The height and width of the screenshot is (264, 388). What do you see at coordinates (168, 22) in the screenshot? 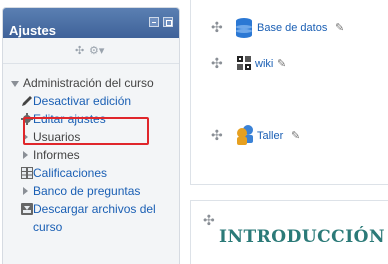
I see `hide-block-icon` at bounding box center [168, 22].